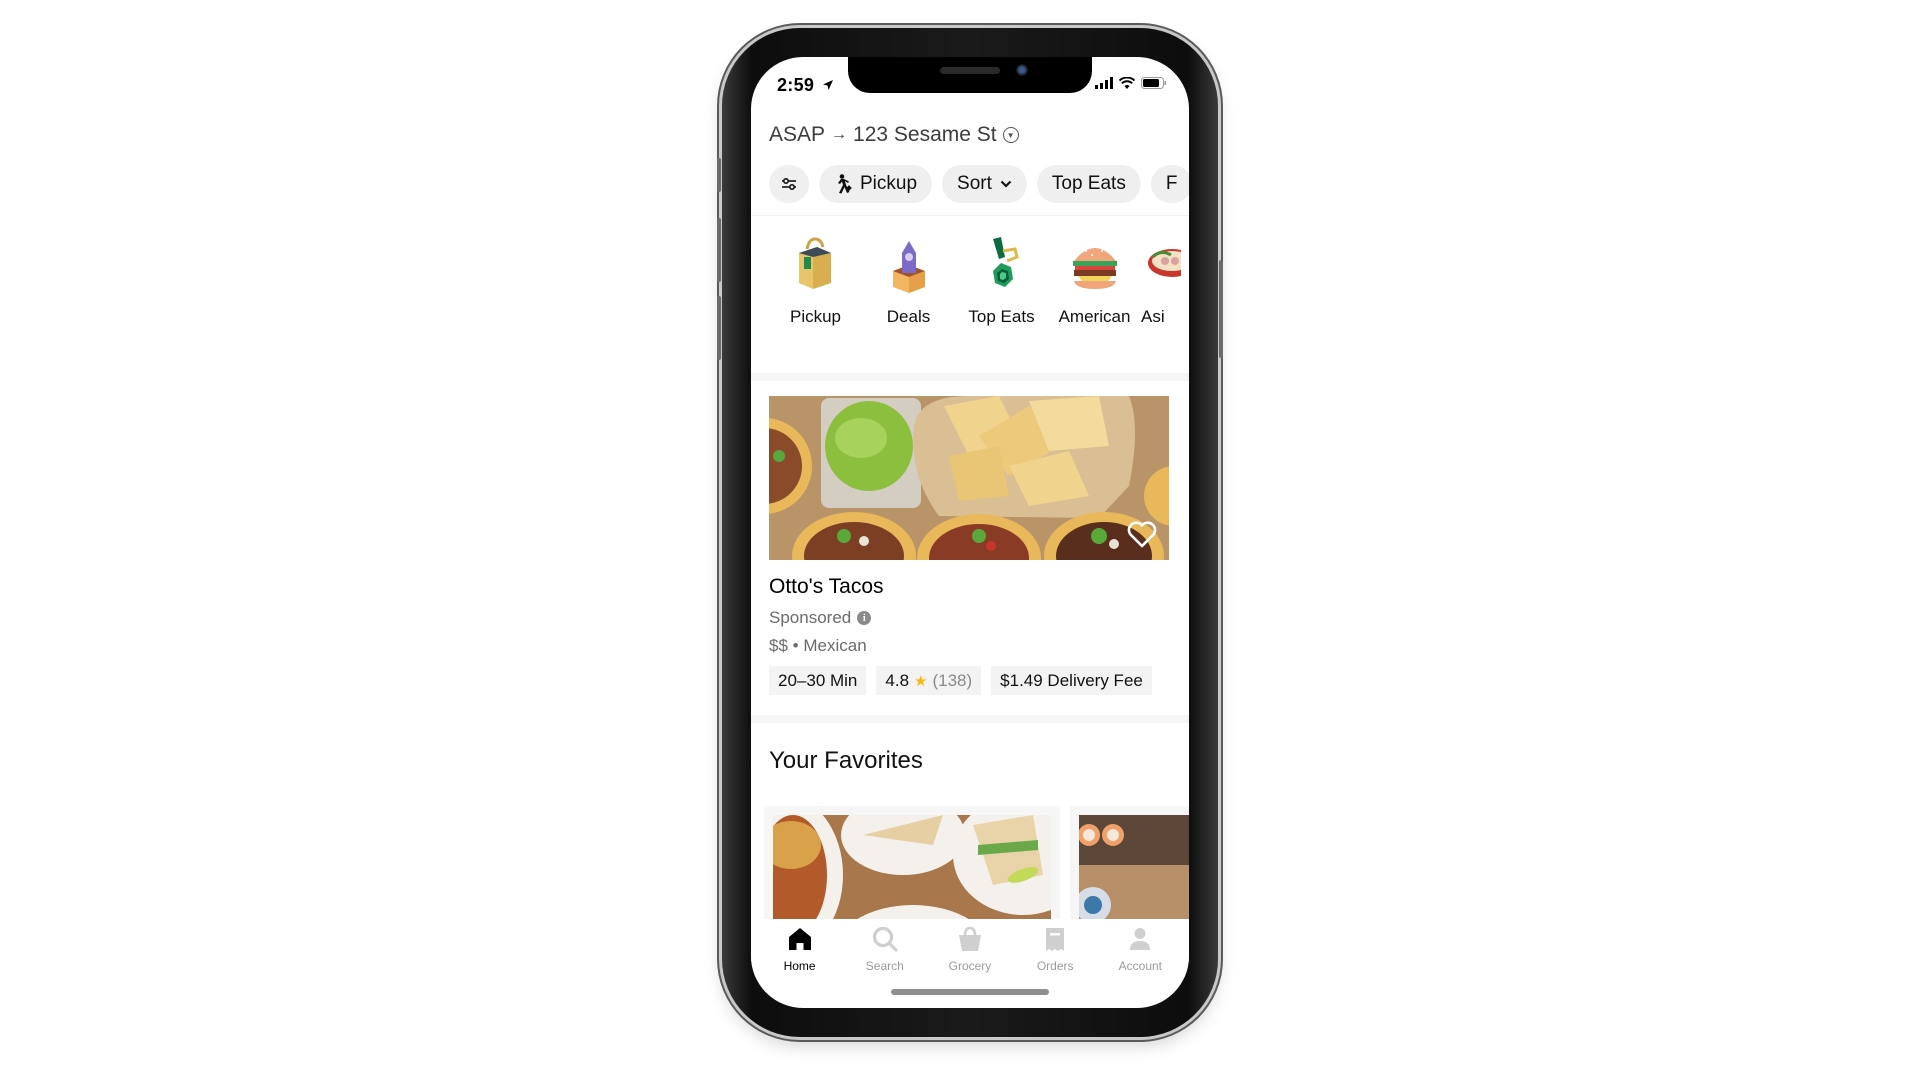 This screenshot has height=1080, width=1920. What do you see at coordinates (799, 939) in the screenshot?
I see `home-icon` at bounding box center [799, 939].